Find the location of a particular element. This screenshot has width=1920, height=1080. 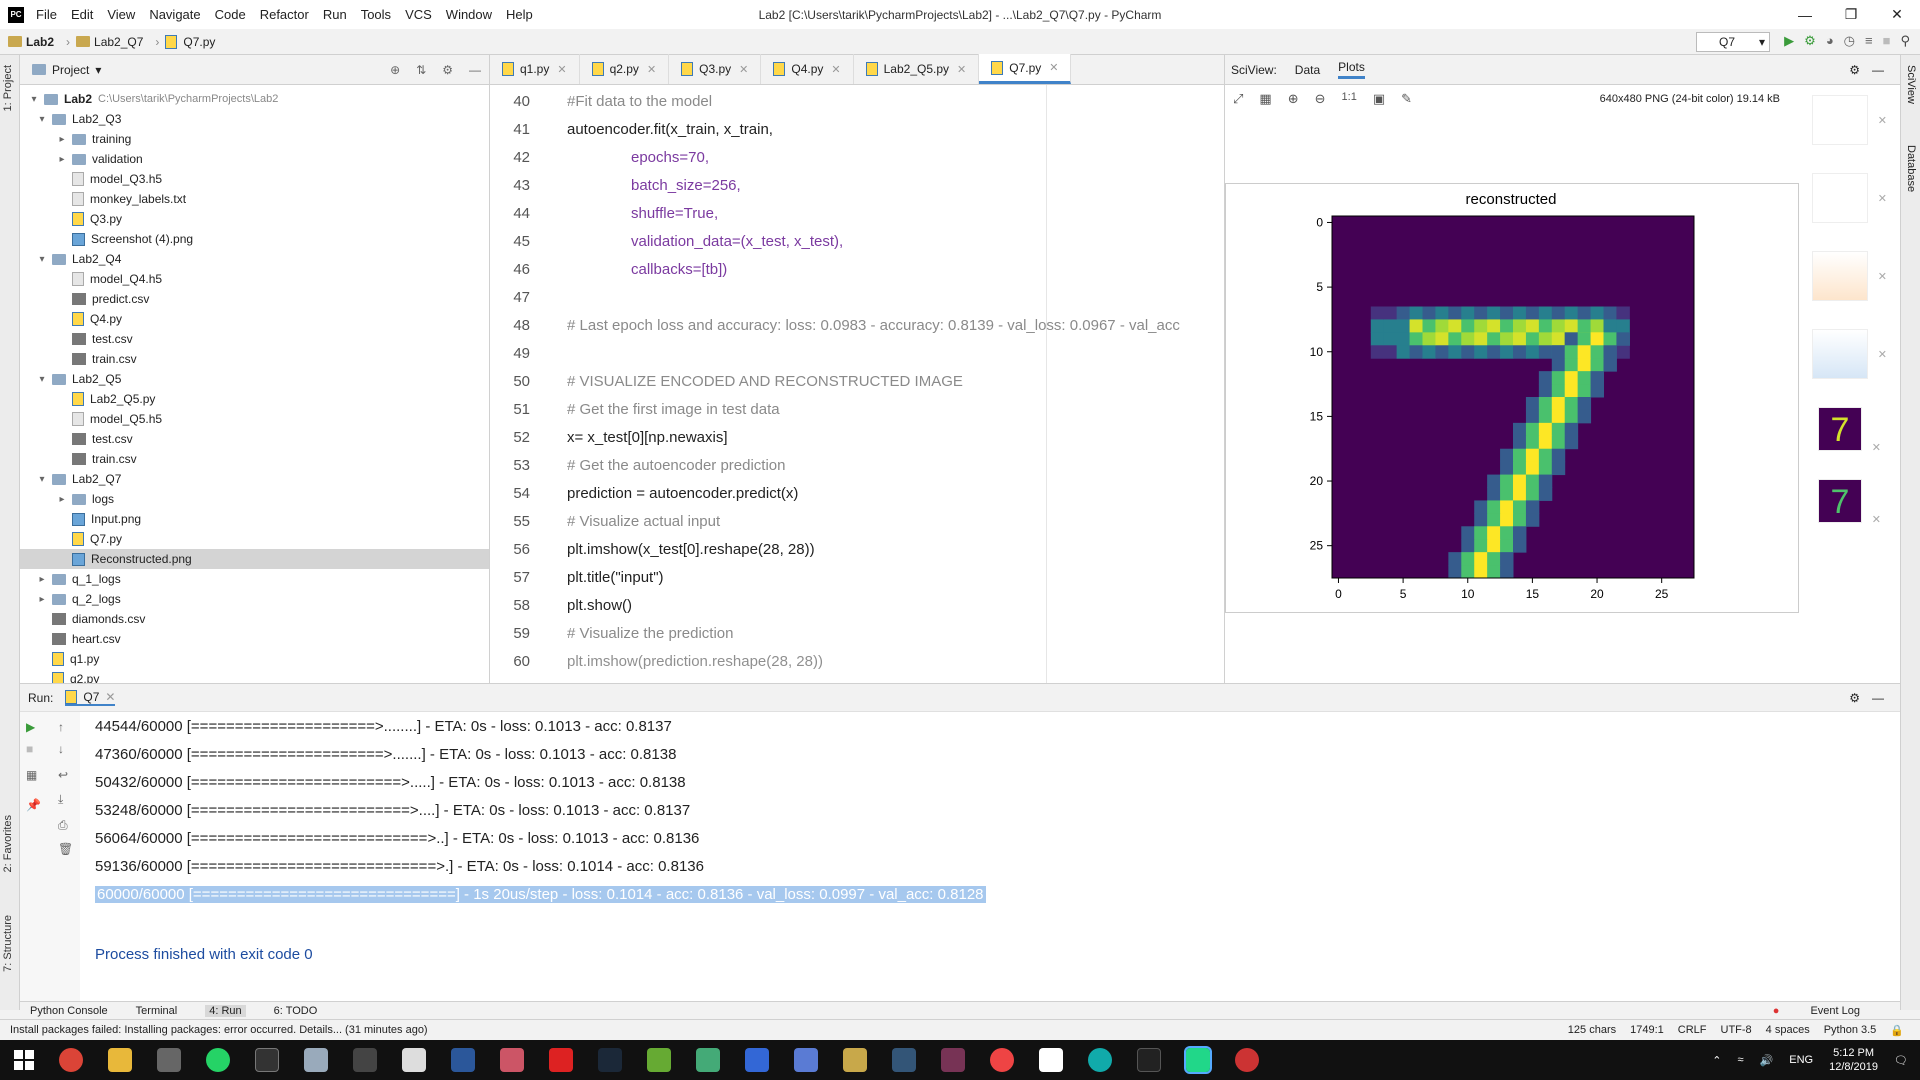

tool-tab-python-console: Python Console is located at coordinates (69, 1011).